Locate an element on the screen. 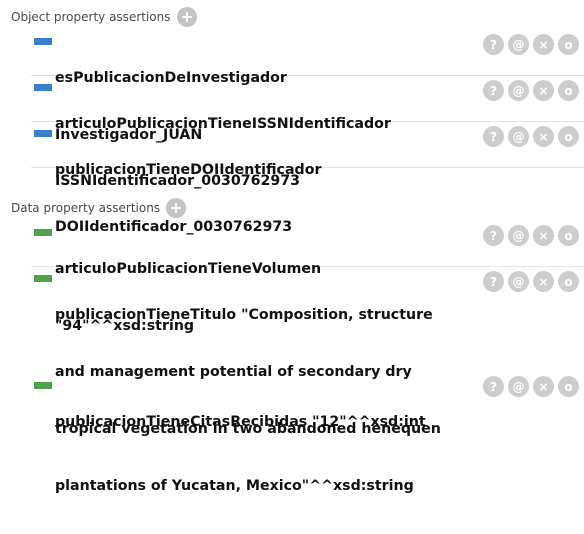 The image size is (584, 534). object-property-assertions-label: Object property assertions is located at coordinates (91, 17).